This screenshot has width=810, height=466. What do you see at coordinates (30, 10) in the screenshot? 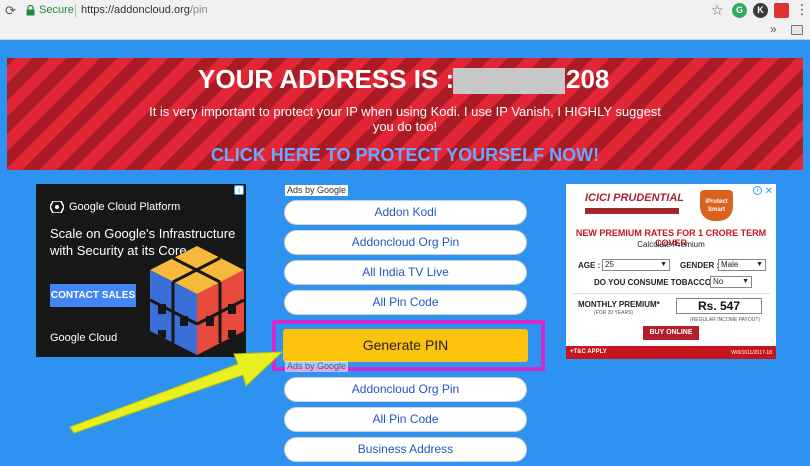
I see `lock-icon` at bounding box center [30, 10].